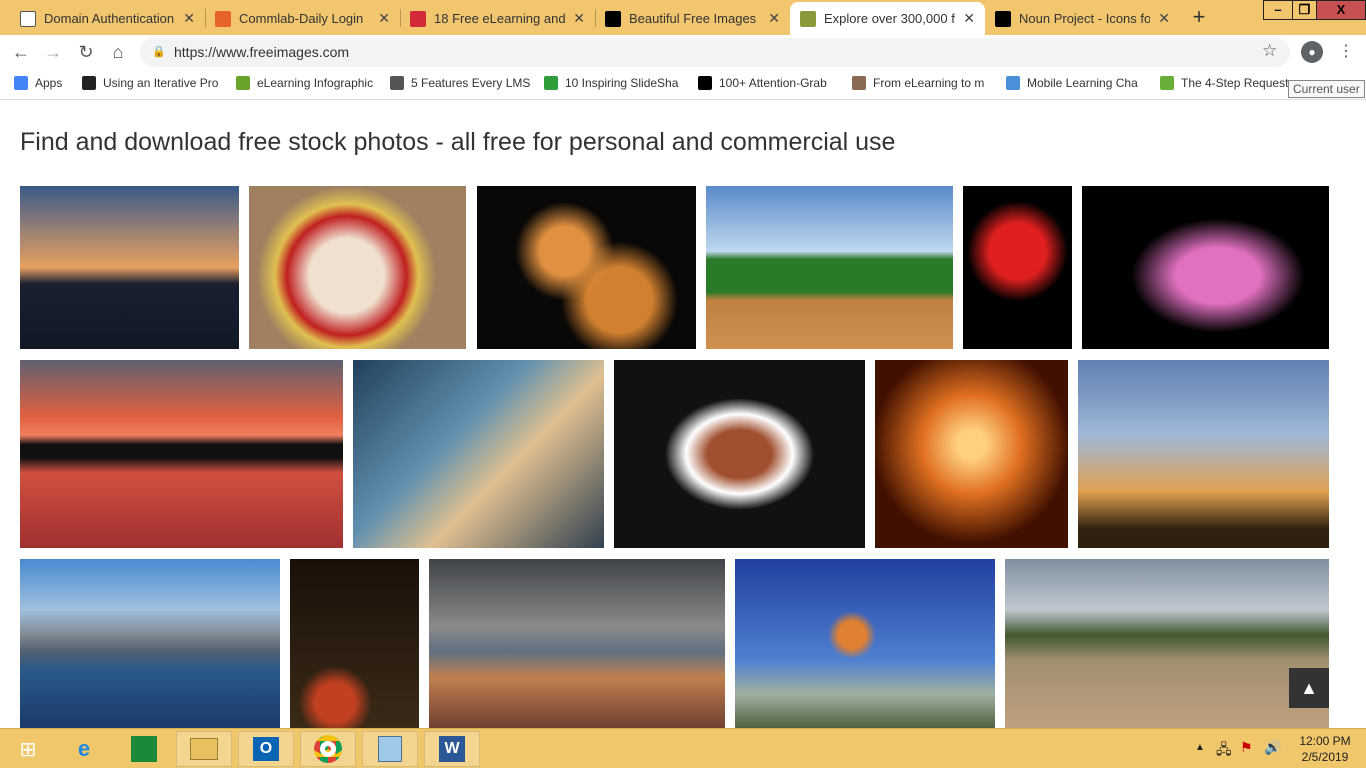  I want to click on windows-icon: ⊞, so click(28, 749).